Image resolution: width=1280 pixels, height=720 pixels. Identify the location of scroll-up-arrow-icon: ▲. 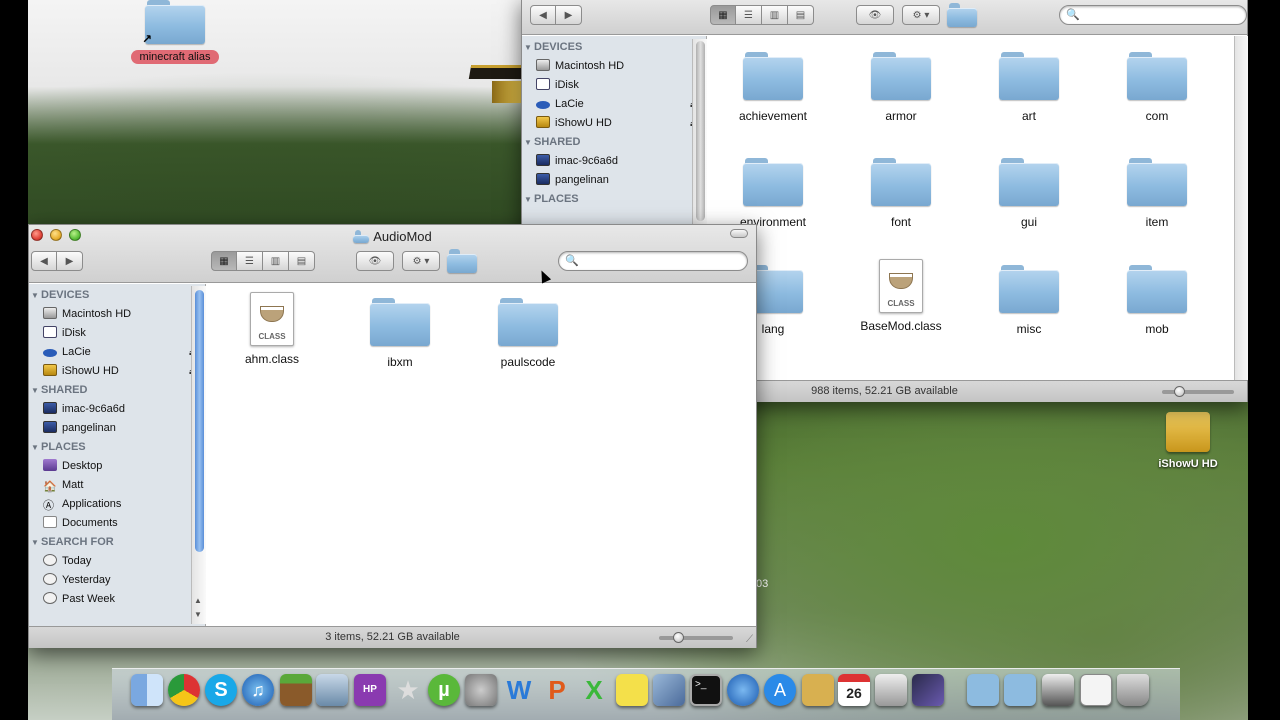
(198, 600).